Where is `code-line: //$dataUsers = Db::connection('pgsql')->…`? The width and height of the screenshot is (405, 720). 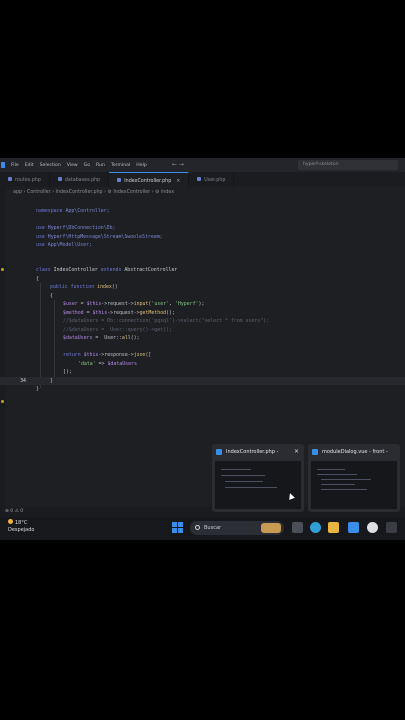 code-line: //$dataUsers = Db::connection('pgsql')->… is located at coordinates (202, 321).